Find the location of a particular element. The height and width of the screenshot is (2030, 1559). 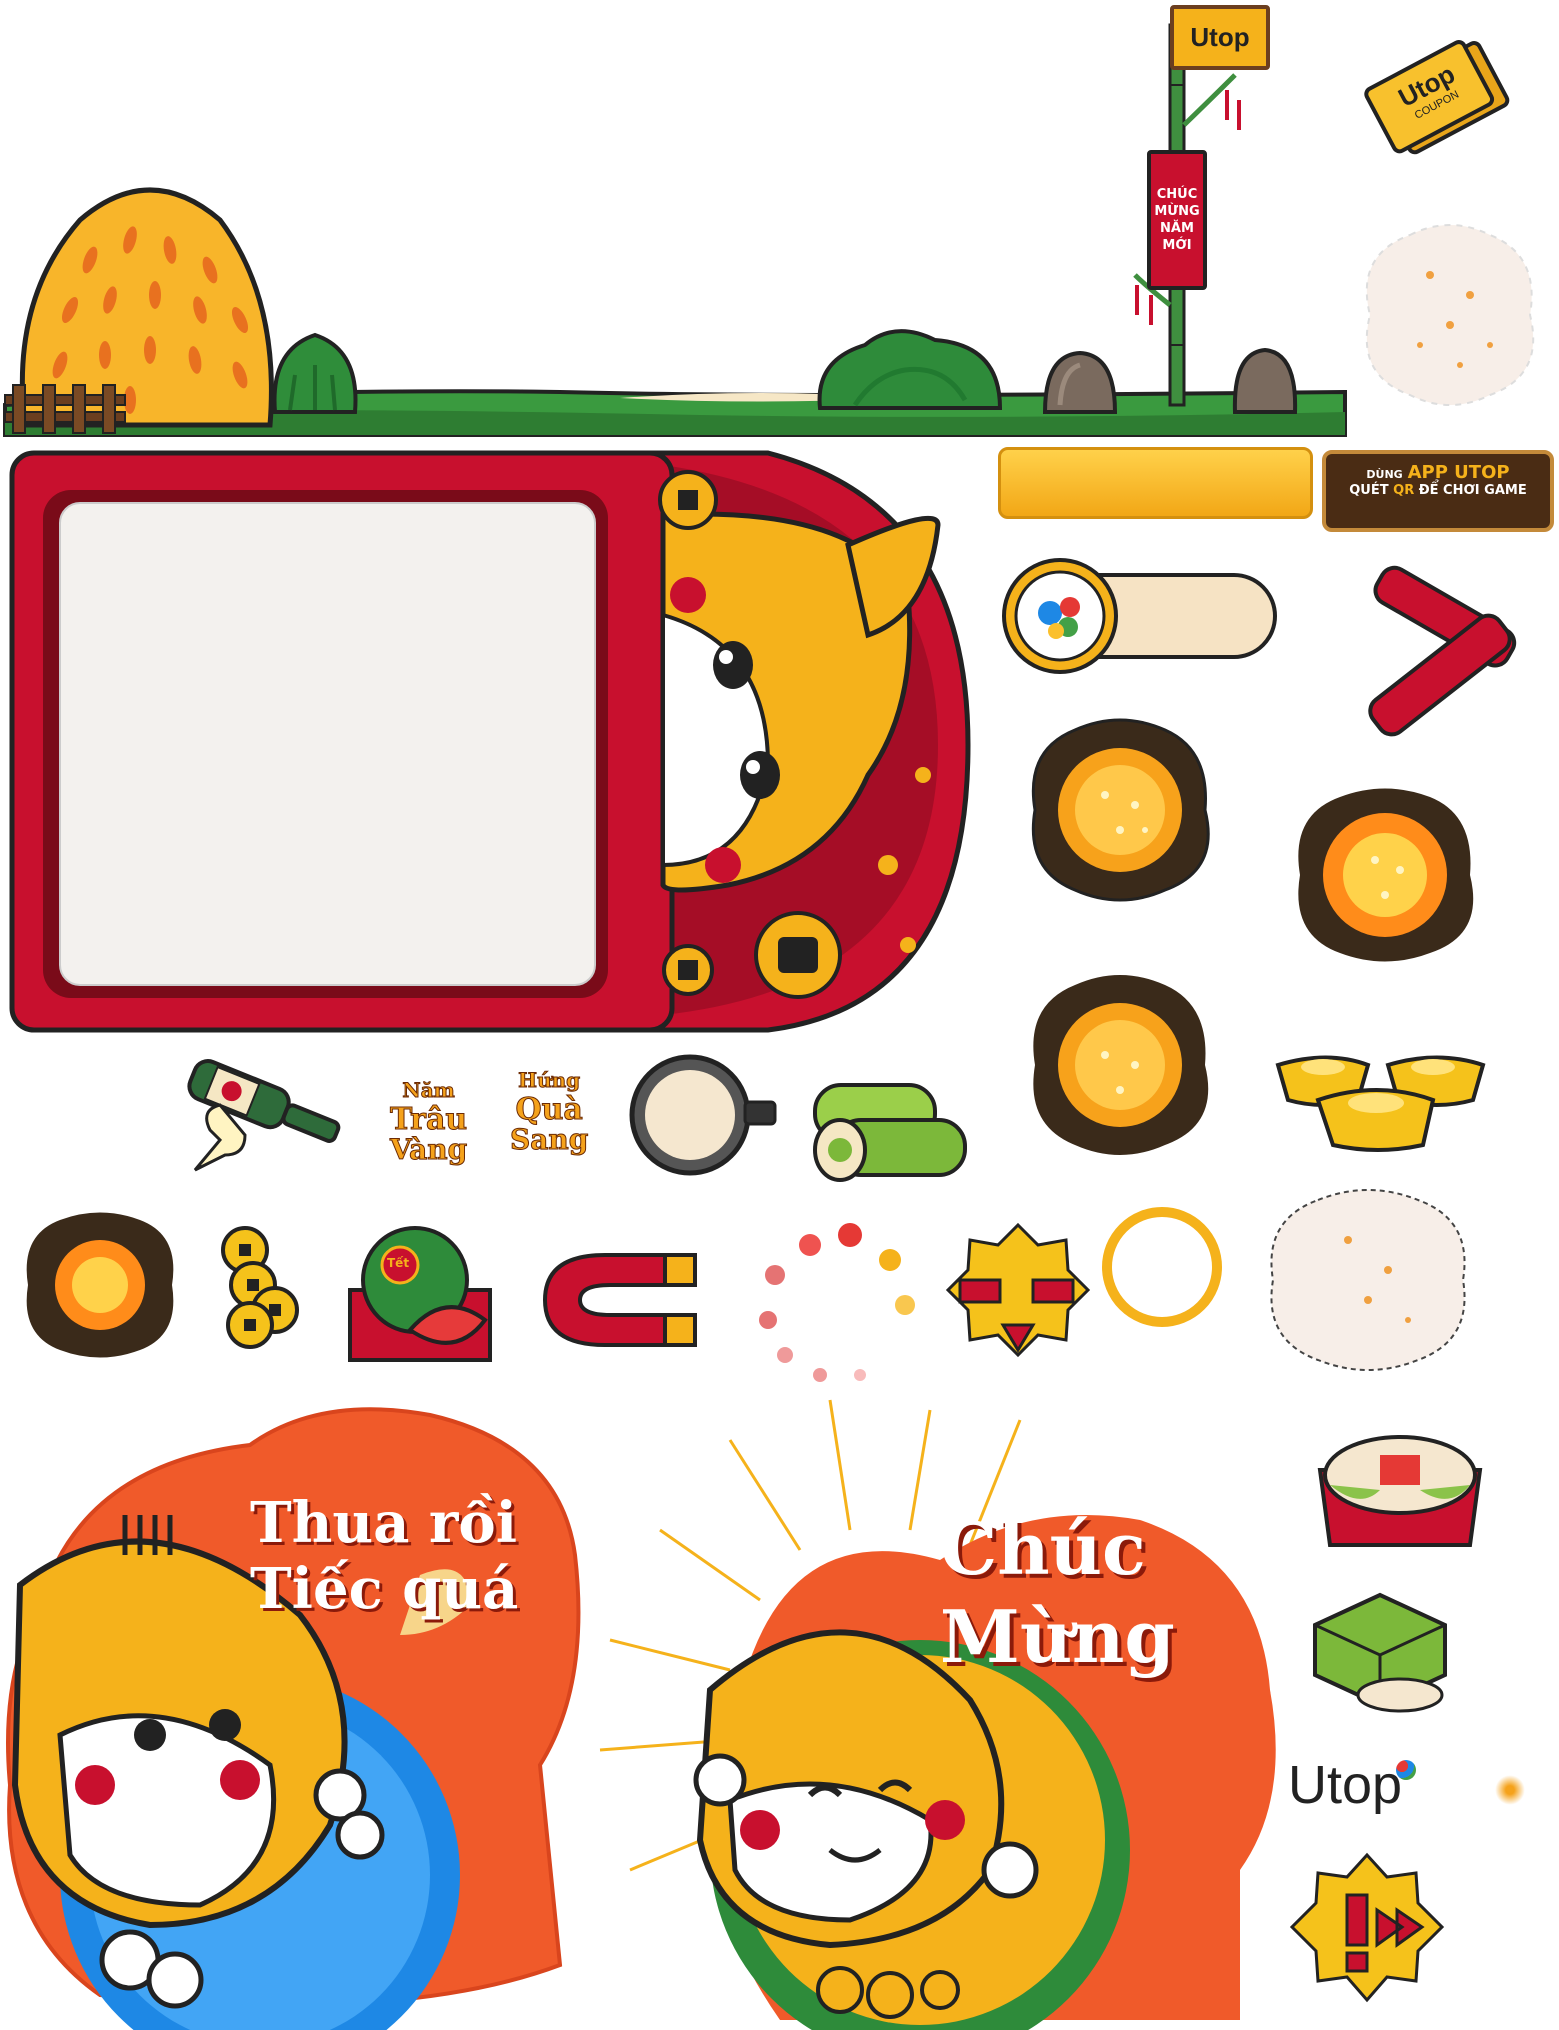

utop-logo-text: Utop is located at coordinates (1345, 1785).